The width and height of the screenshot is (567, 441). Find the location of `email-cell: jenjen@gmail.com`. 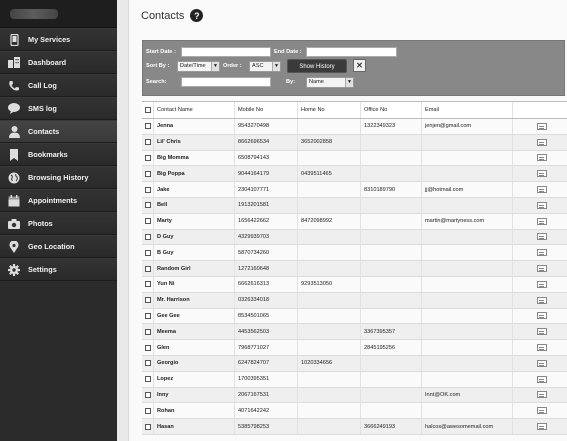

email-cell: jenjen@gmail.com is located at coordinates (467, 126).